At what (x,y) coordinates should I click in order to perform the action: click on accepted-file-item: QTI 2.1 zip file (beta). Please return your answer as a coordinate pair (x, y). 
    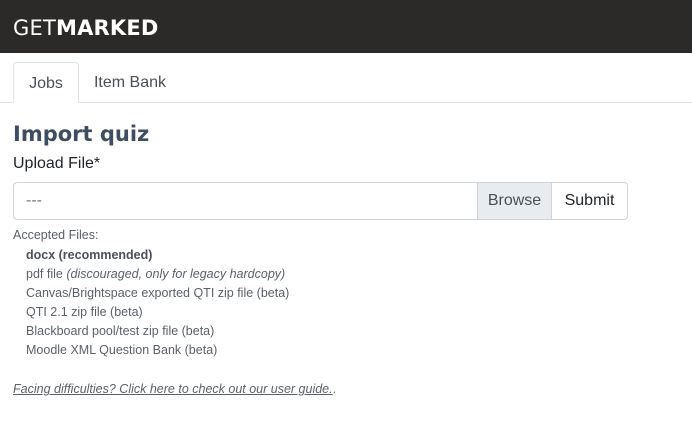
    Looking at the image, I should click on (157, 312).